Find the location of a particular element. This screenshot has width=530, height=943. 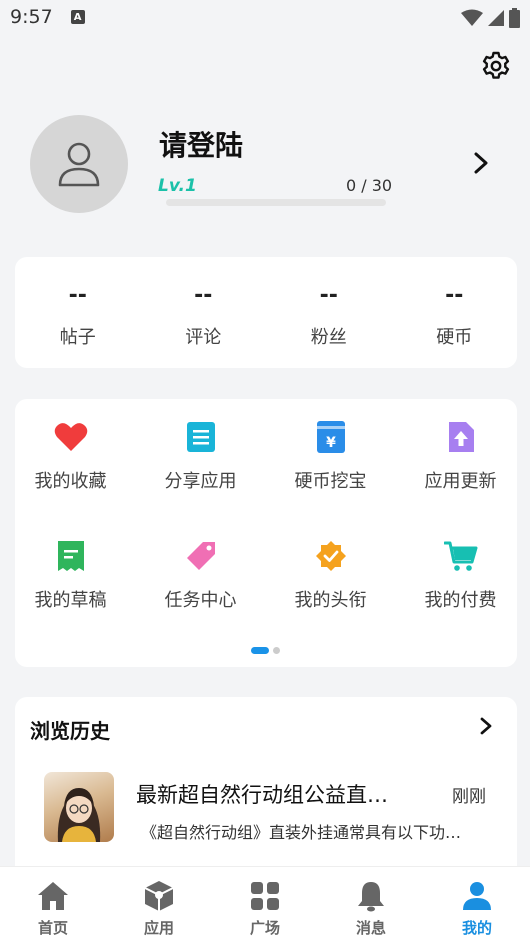

login-title: 请登陆 is located at coordinates (201, 144).